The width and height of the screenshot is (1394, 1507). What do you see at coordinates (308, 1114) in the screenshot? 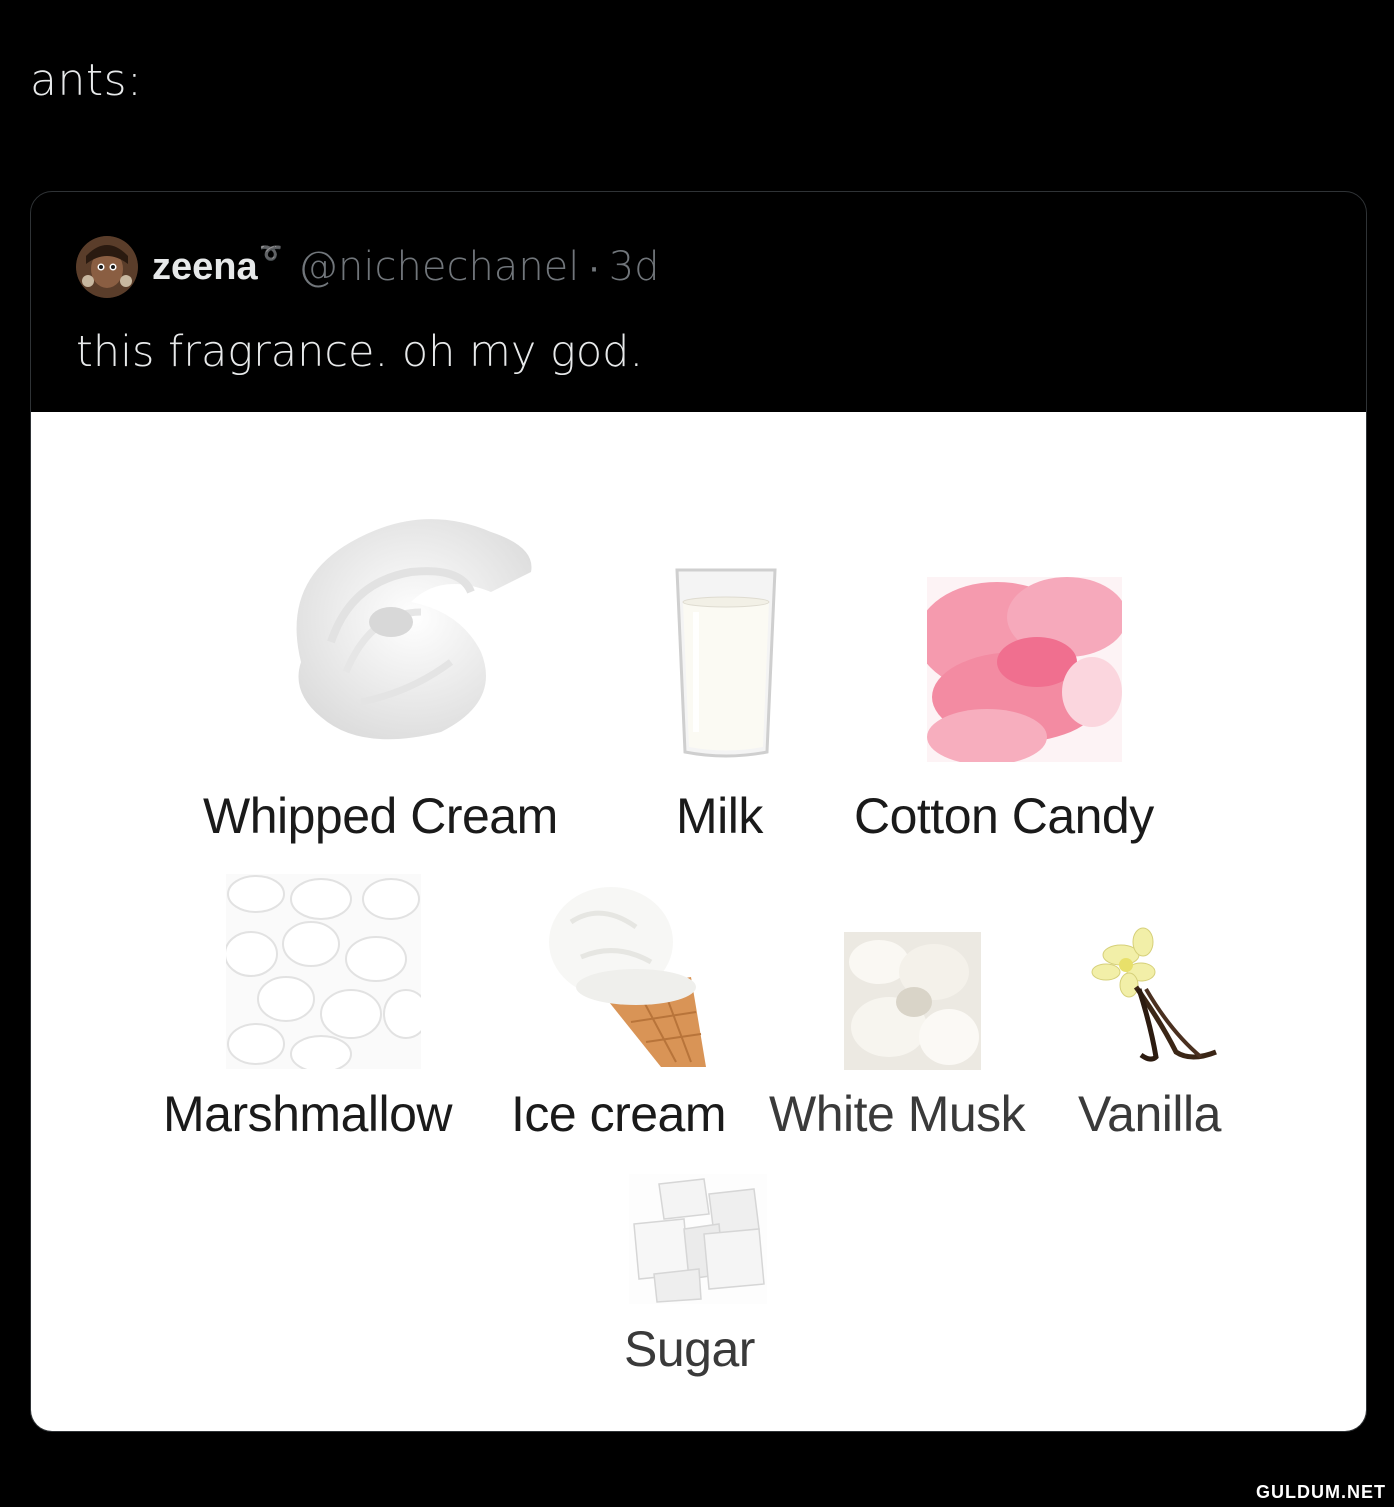
I see `note-label-marshmallow: Marshmallow` at bounding box center [308, 1114].